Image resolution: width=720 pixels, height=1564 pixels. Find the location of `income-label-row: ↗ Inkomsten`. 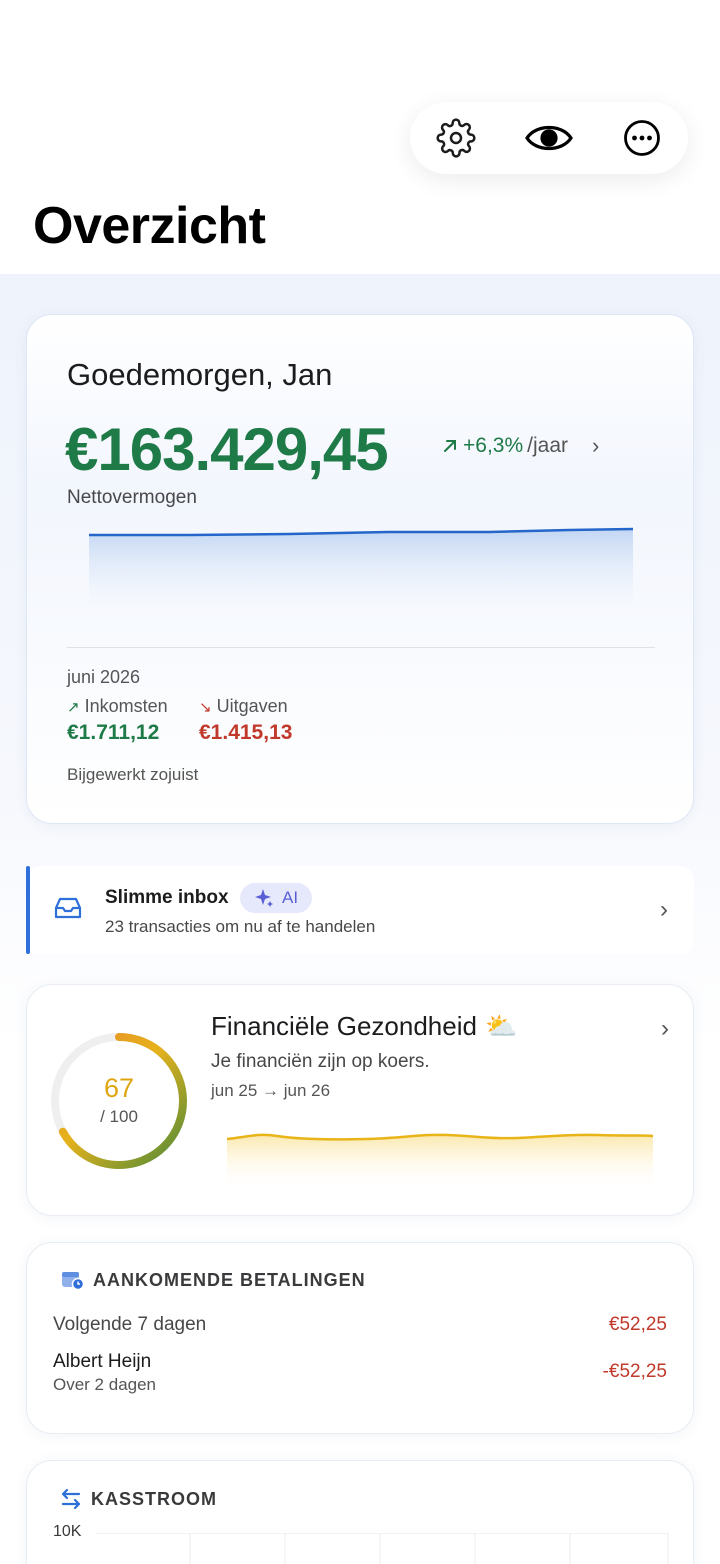

income-label-row: ↗ Inkomsten is located at coordinates (117, 706).